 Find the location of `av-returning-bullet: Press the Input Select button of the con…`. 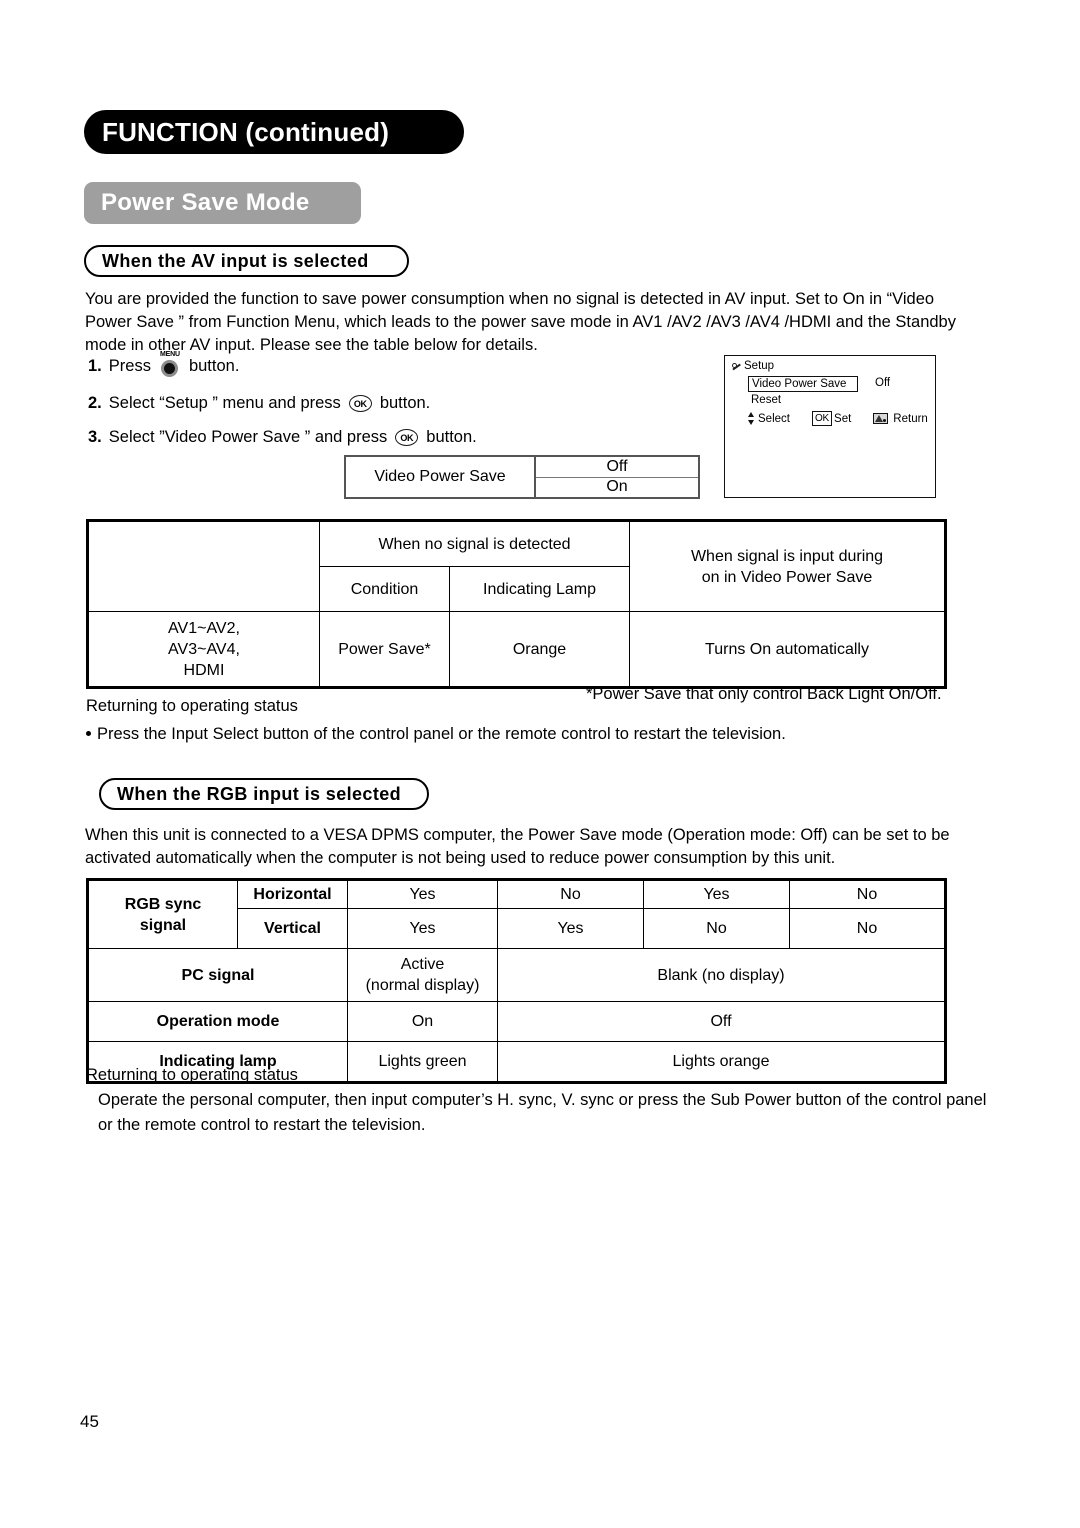

av-returning-bullet: Press the Input Select button of the con… is located at coordinates (436, 734).